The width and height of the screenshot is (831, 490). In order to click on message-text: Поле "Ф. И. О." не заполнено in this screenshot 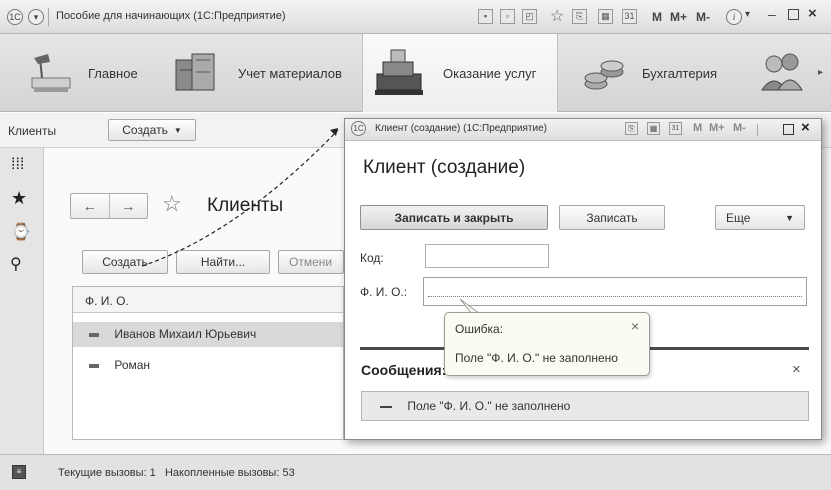, I will do `click(489, 406)`.